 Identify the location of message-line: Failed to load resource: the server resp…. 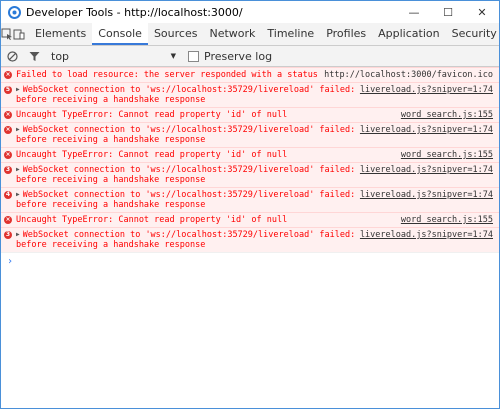
(167, 75).